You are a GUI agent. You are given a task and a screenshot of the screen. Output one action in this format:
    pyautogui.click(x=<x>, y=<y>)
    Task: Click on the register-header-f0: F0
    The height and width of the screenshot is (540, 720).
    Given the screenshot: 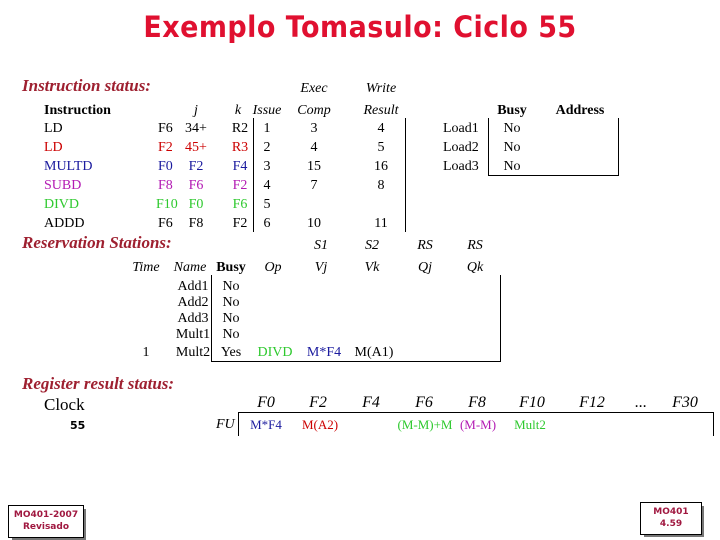 What is the action you would take?
    pyautogui.click(x=266, y=402)
    